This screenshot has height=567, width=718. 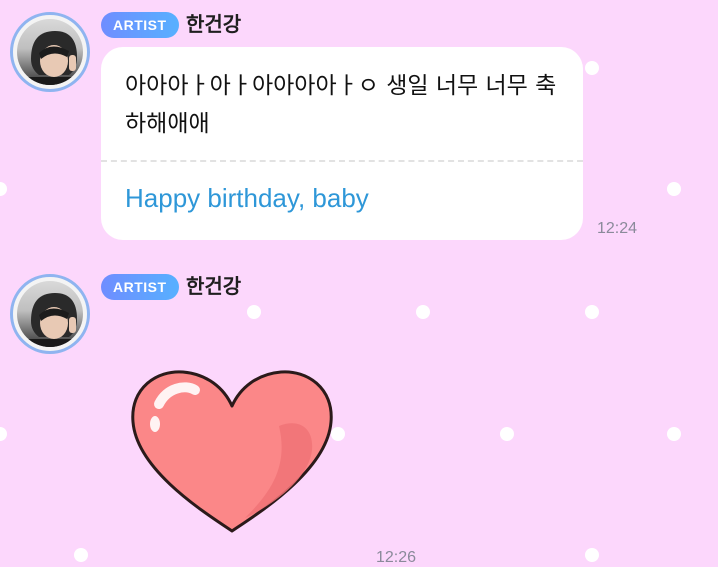 What do you see at coordinates (232, 452) in the screenshot?
I see `heart-sticker` at bounding box center [232, 452].